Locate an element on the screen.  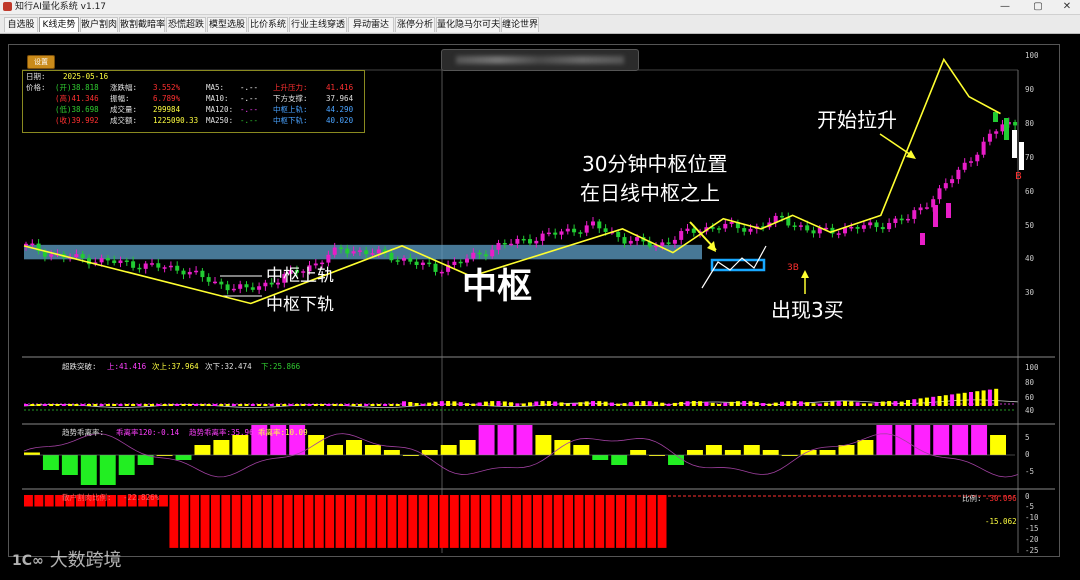
watermark-logo: 1C∞ is located at coordinates (28, 561).